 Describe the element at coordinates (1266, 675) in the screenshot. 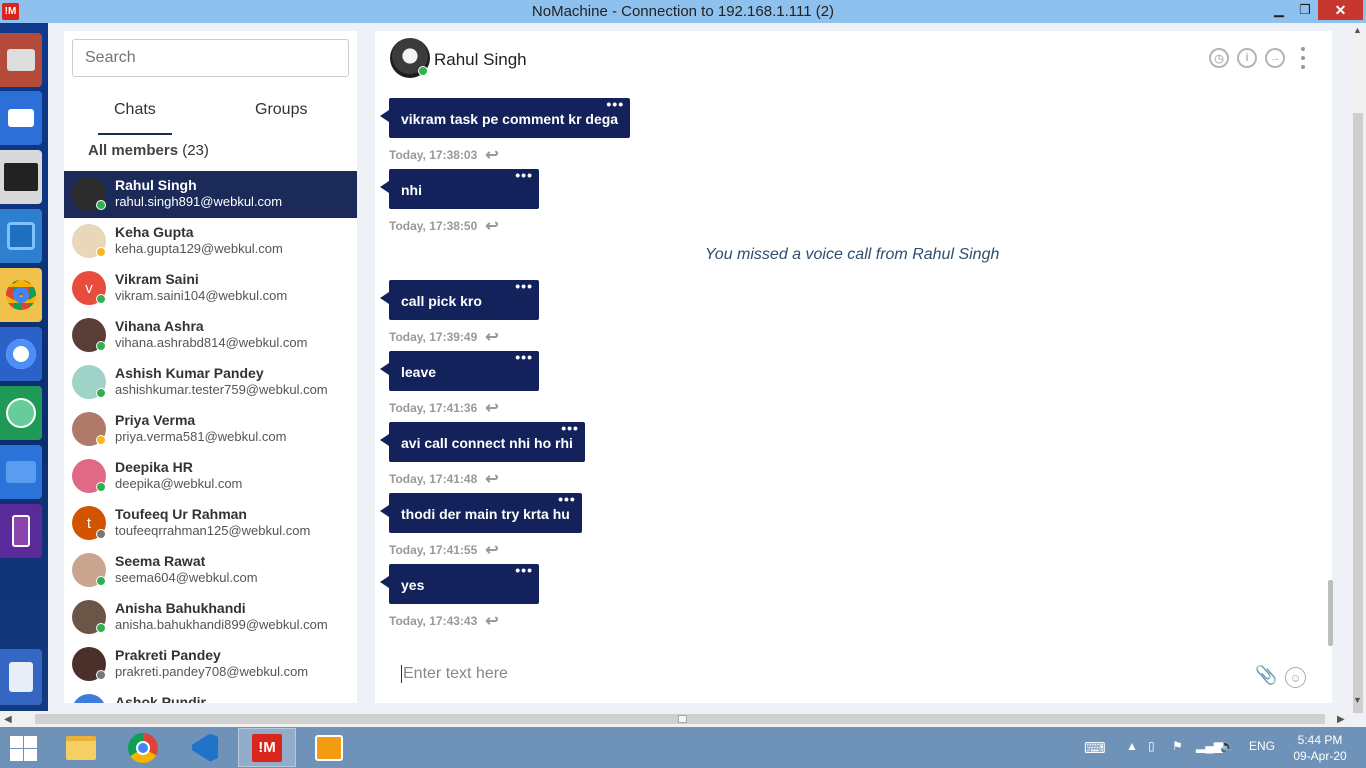

I see `paperclip-icon: 📎` at that location.